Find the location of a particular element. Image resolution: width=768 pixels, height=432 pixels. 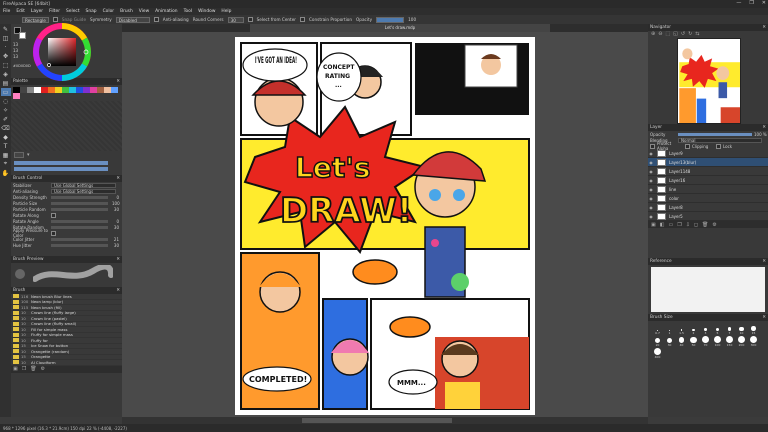

antialias-dropdown: Use Global Settings is located at coordinates (83, 191).